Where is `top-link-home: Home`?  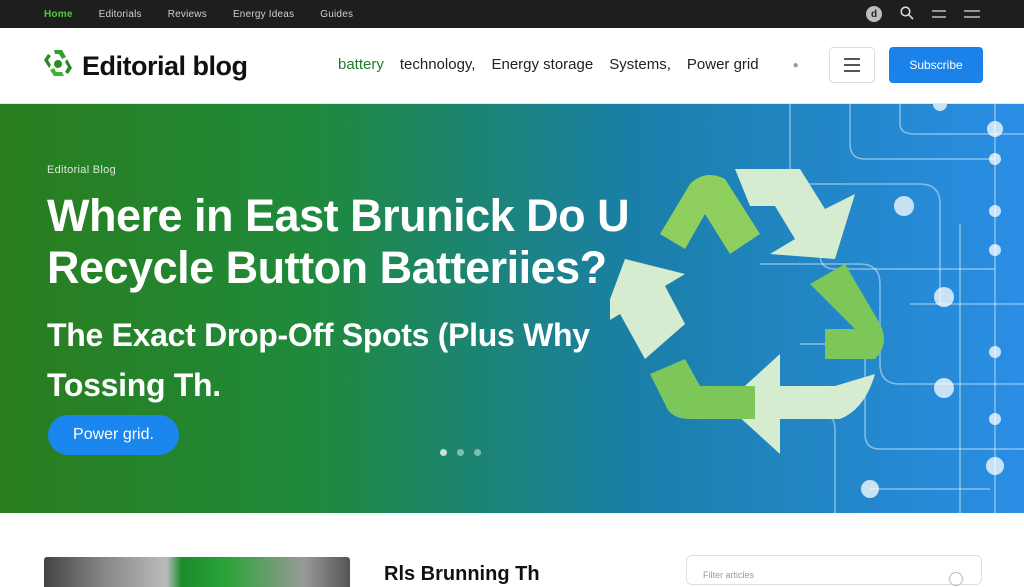 top-link-home: Home is located at coordinates (58, 14).